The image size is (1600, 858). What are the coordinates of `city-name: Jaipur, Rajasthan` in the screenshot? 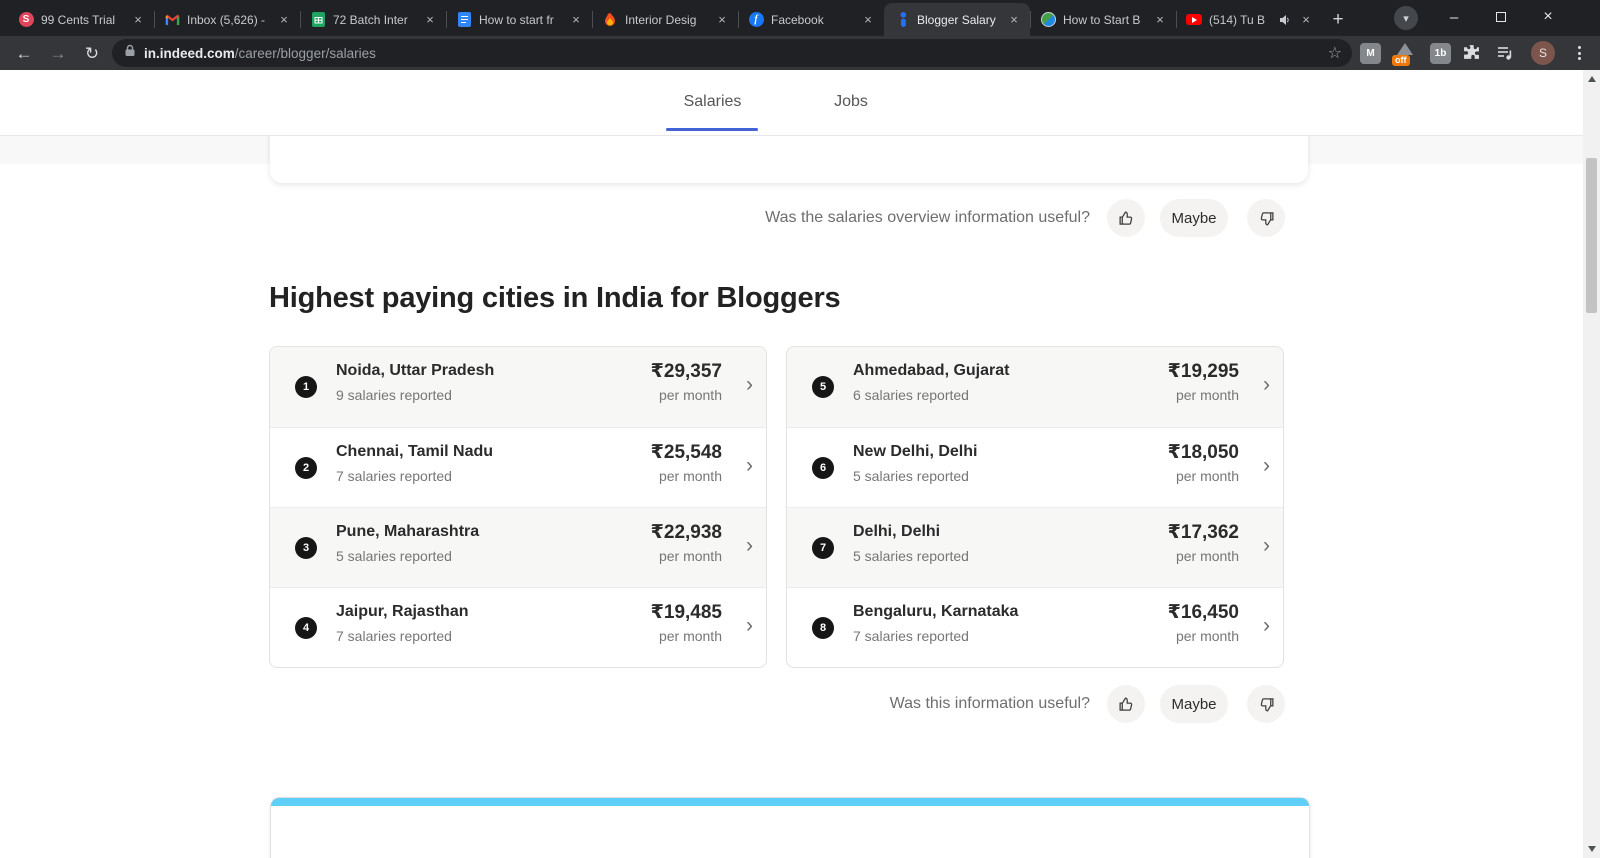 It's located at (402, 611).